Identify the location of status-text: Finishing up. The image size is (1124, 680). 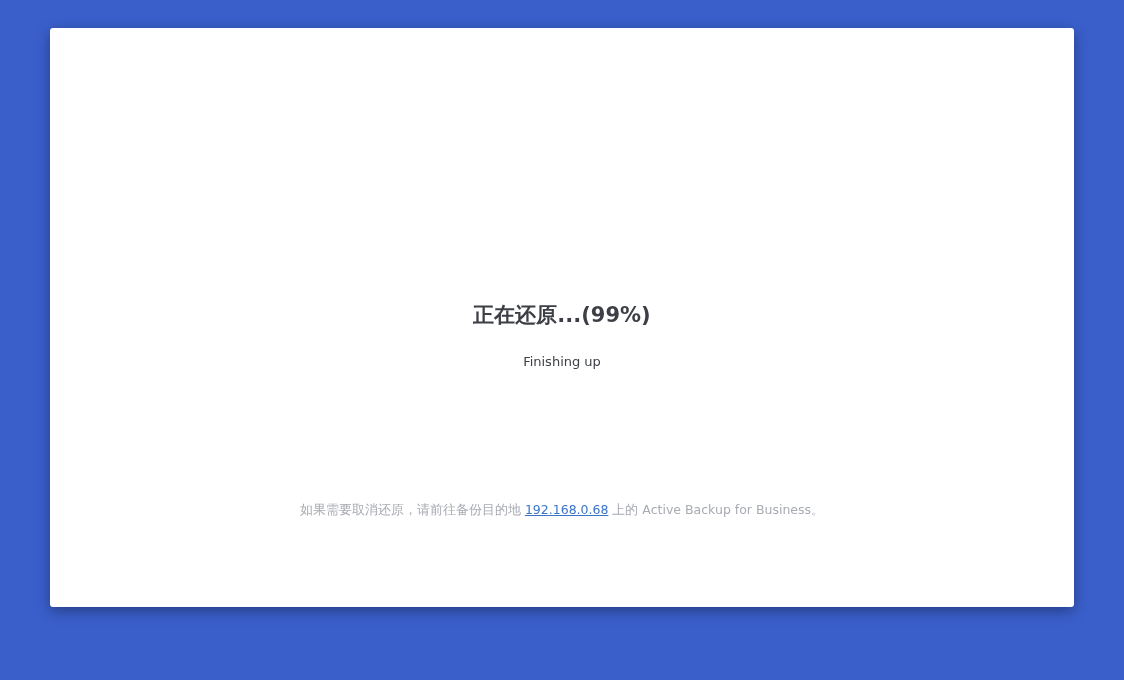
(562, 362).